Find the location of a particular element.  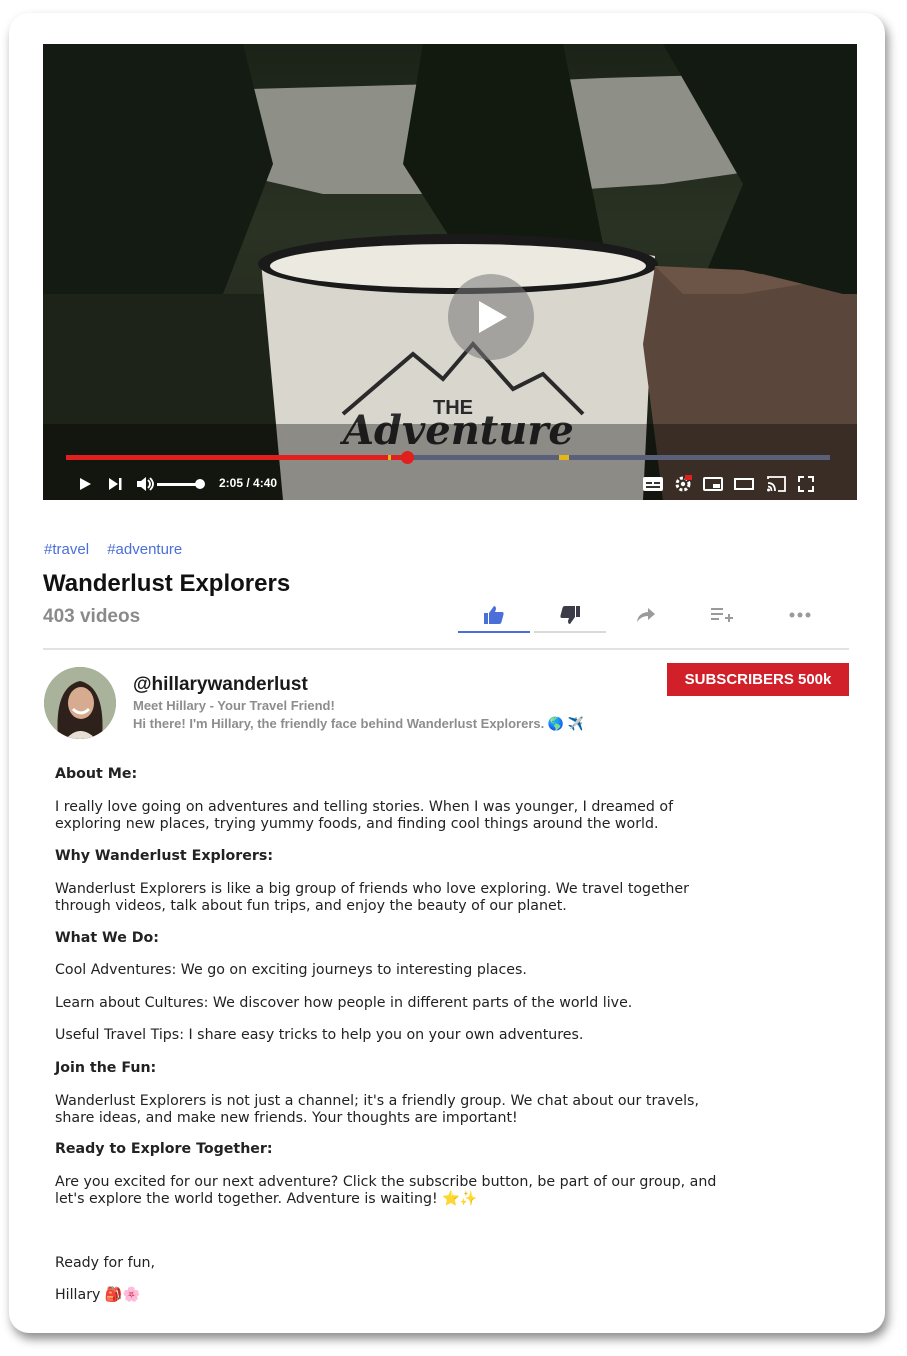

play-button is located at coordinates (85, 484).